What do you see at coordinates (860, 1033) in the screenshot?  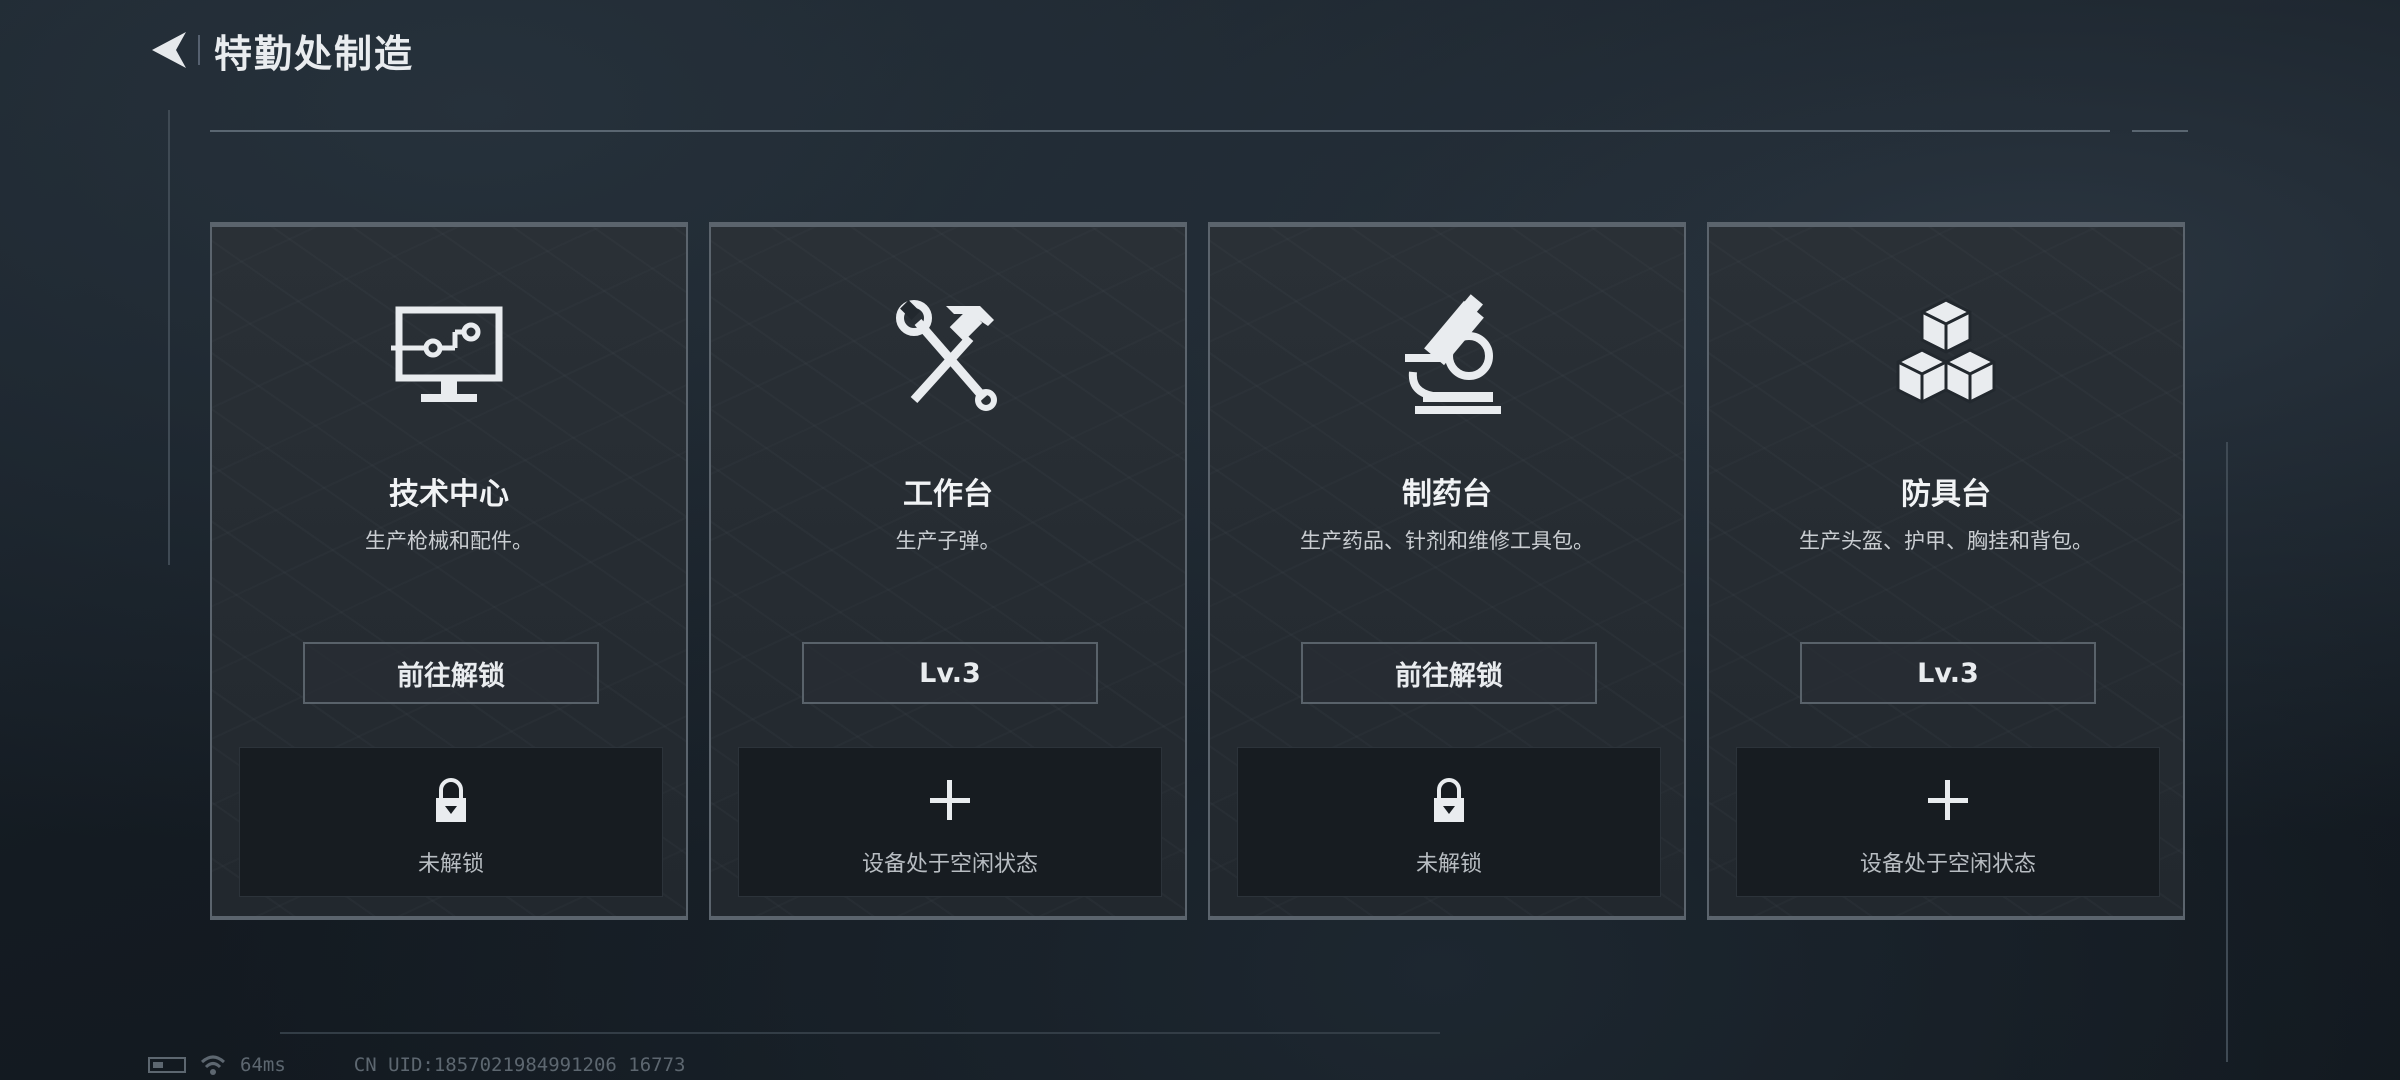 I see `bottom-frame-line` at bounding box center [860, 1033].